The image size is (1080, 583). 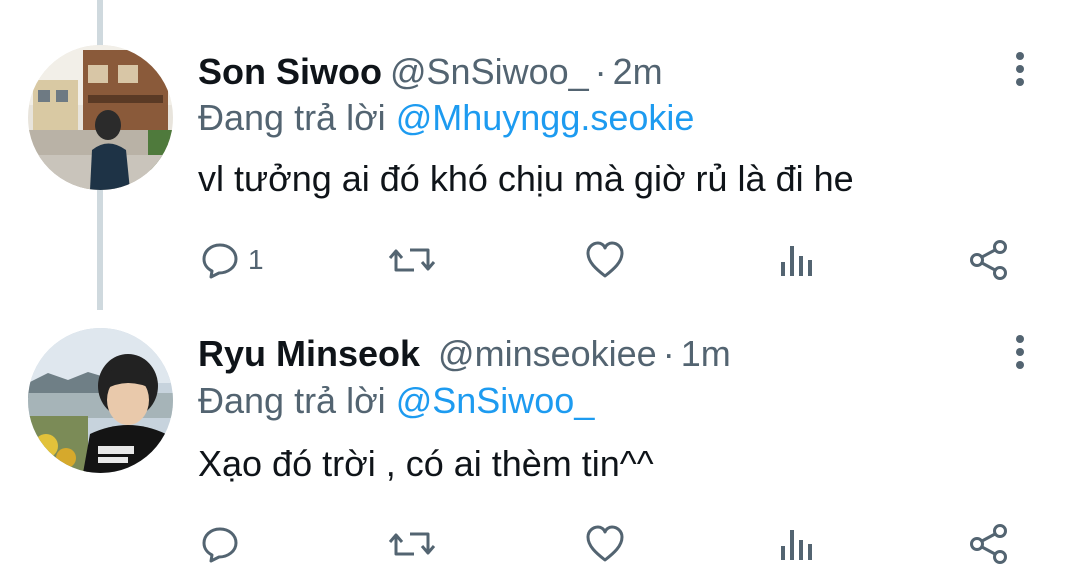 What do you see at coordinates (706, 353) in the screenshot?
I see `timestamp: 1m` at bounding box center [706, 353].